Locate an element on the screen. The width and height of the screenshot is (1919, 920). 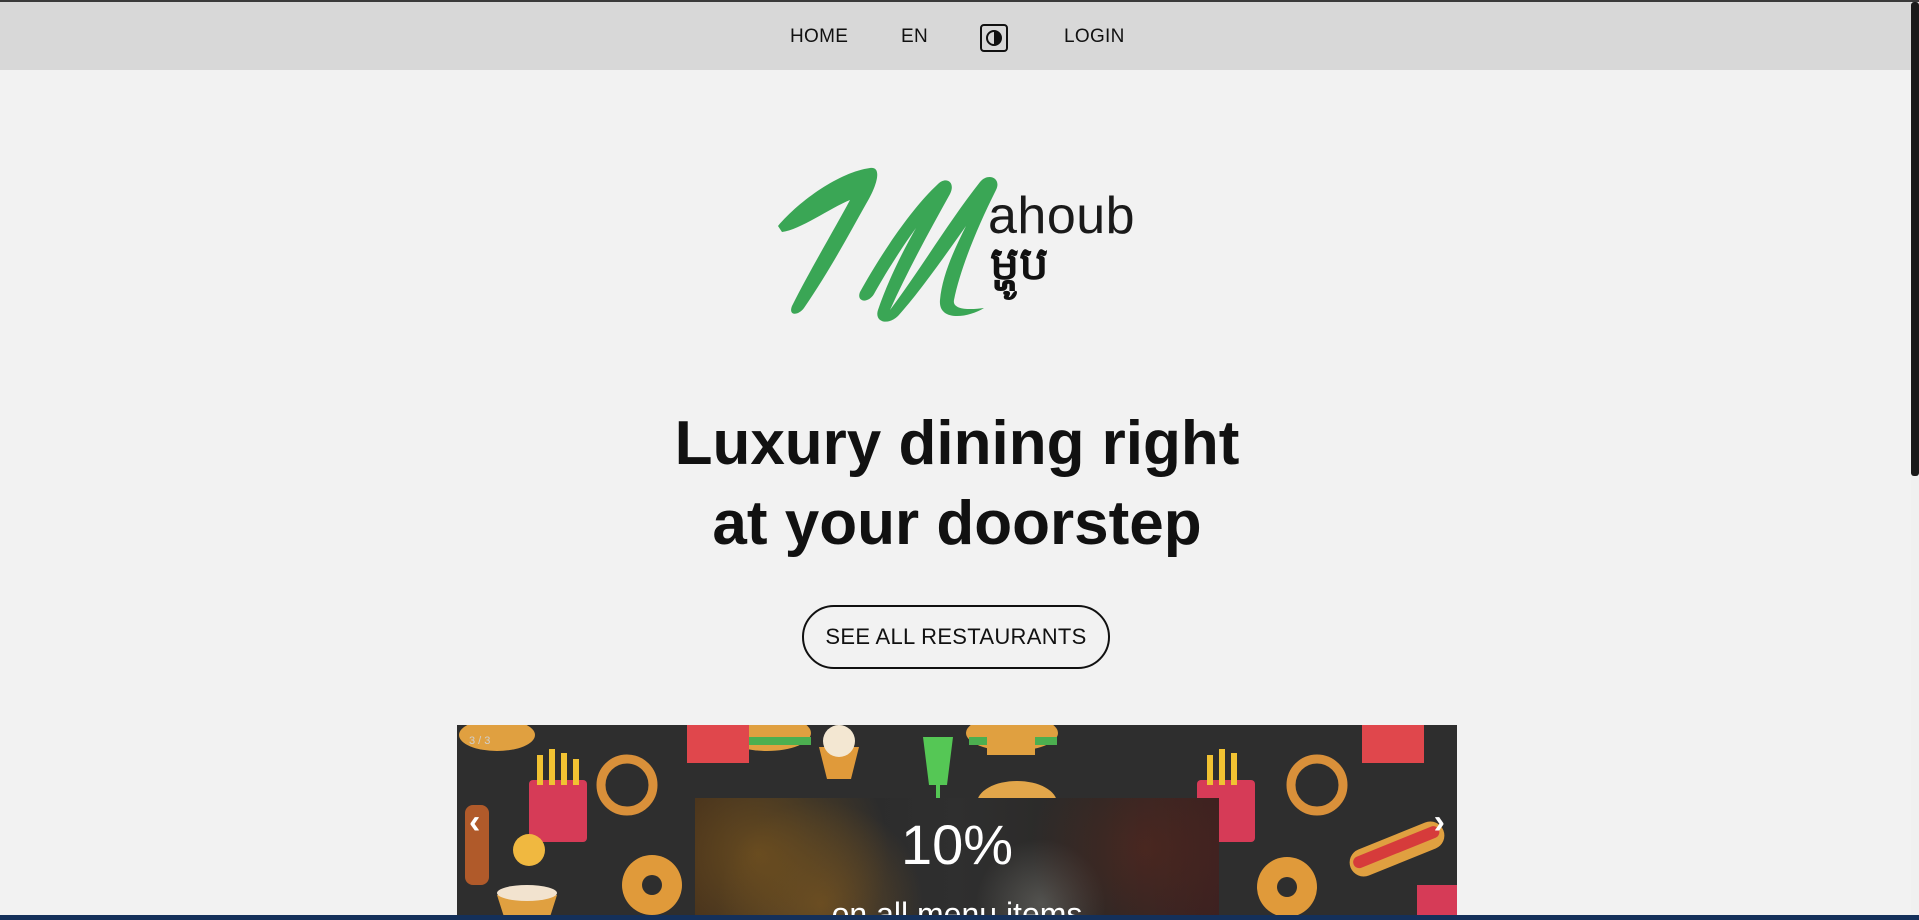
promo-card: 10% on all menu items is located at coordinates (957, 859).